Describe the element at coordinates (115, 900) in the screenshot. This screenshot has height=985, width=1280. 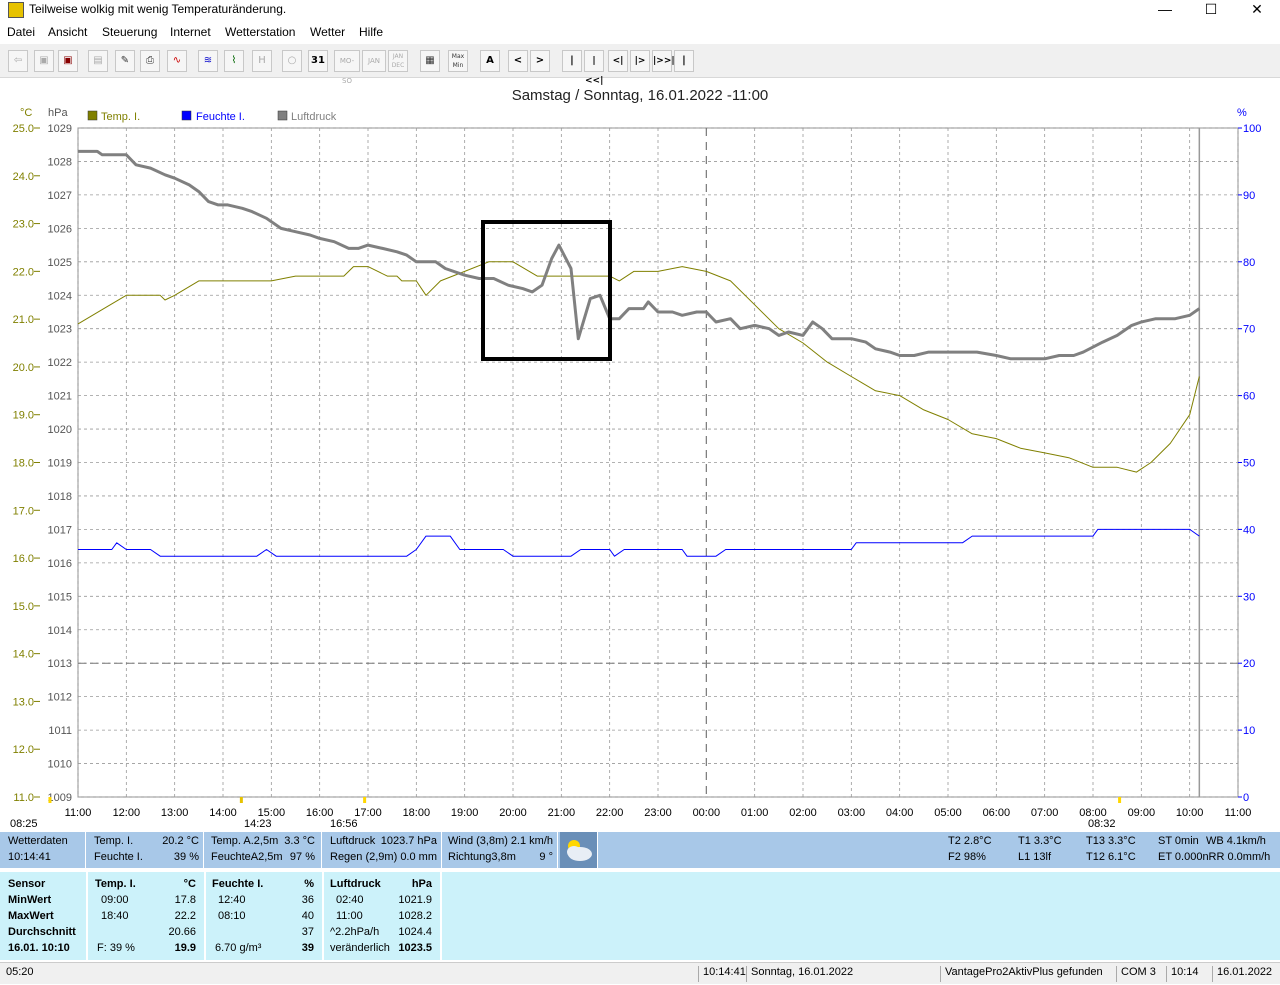
I see `stats-temp-min-time: 09:00` at that location.